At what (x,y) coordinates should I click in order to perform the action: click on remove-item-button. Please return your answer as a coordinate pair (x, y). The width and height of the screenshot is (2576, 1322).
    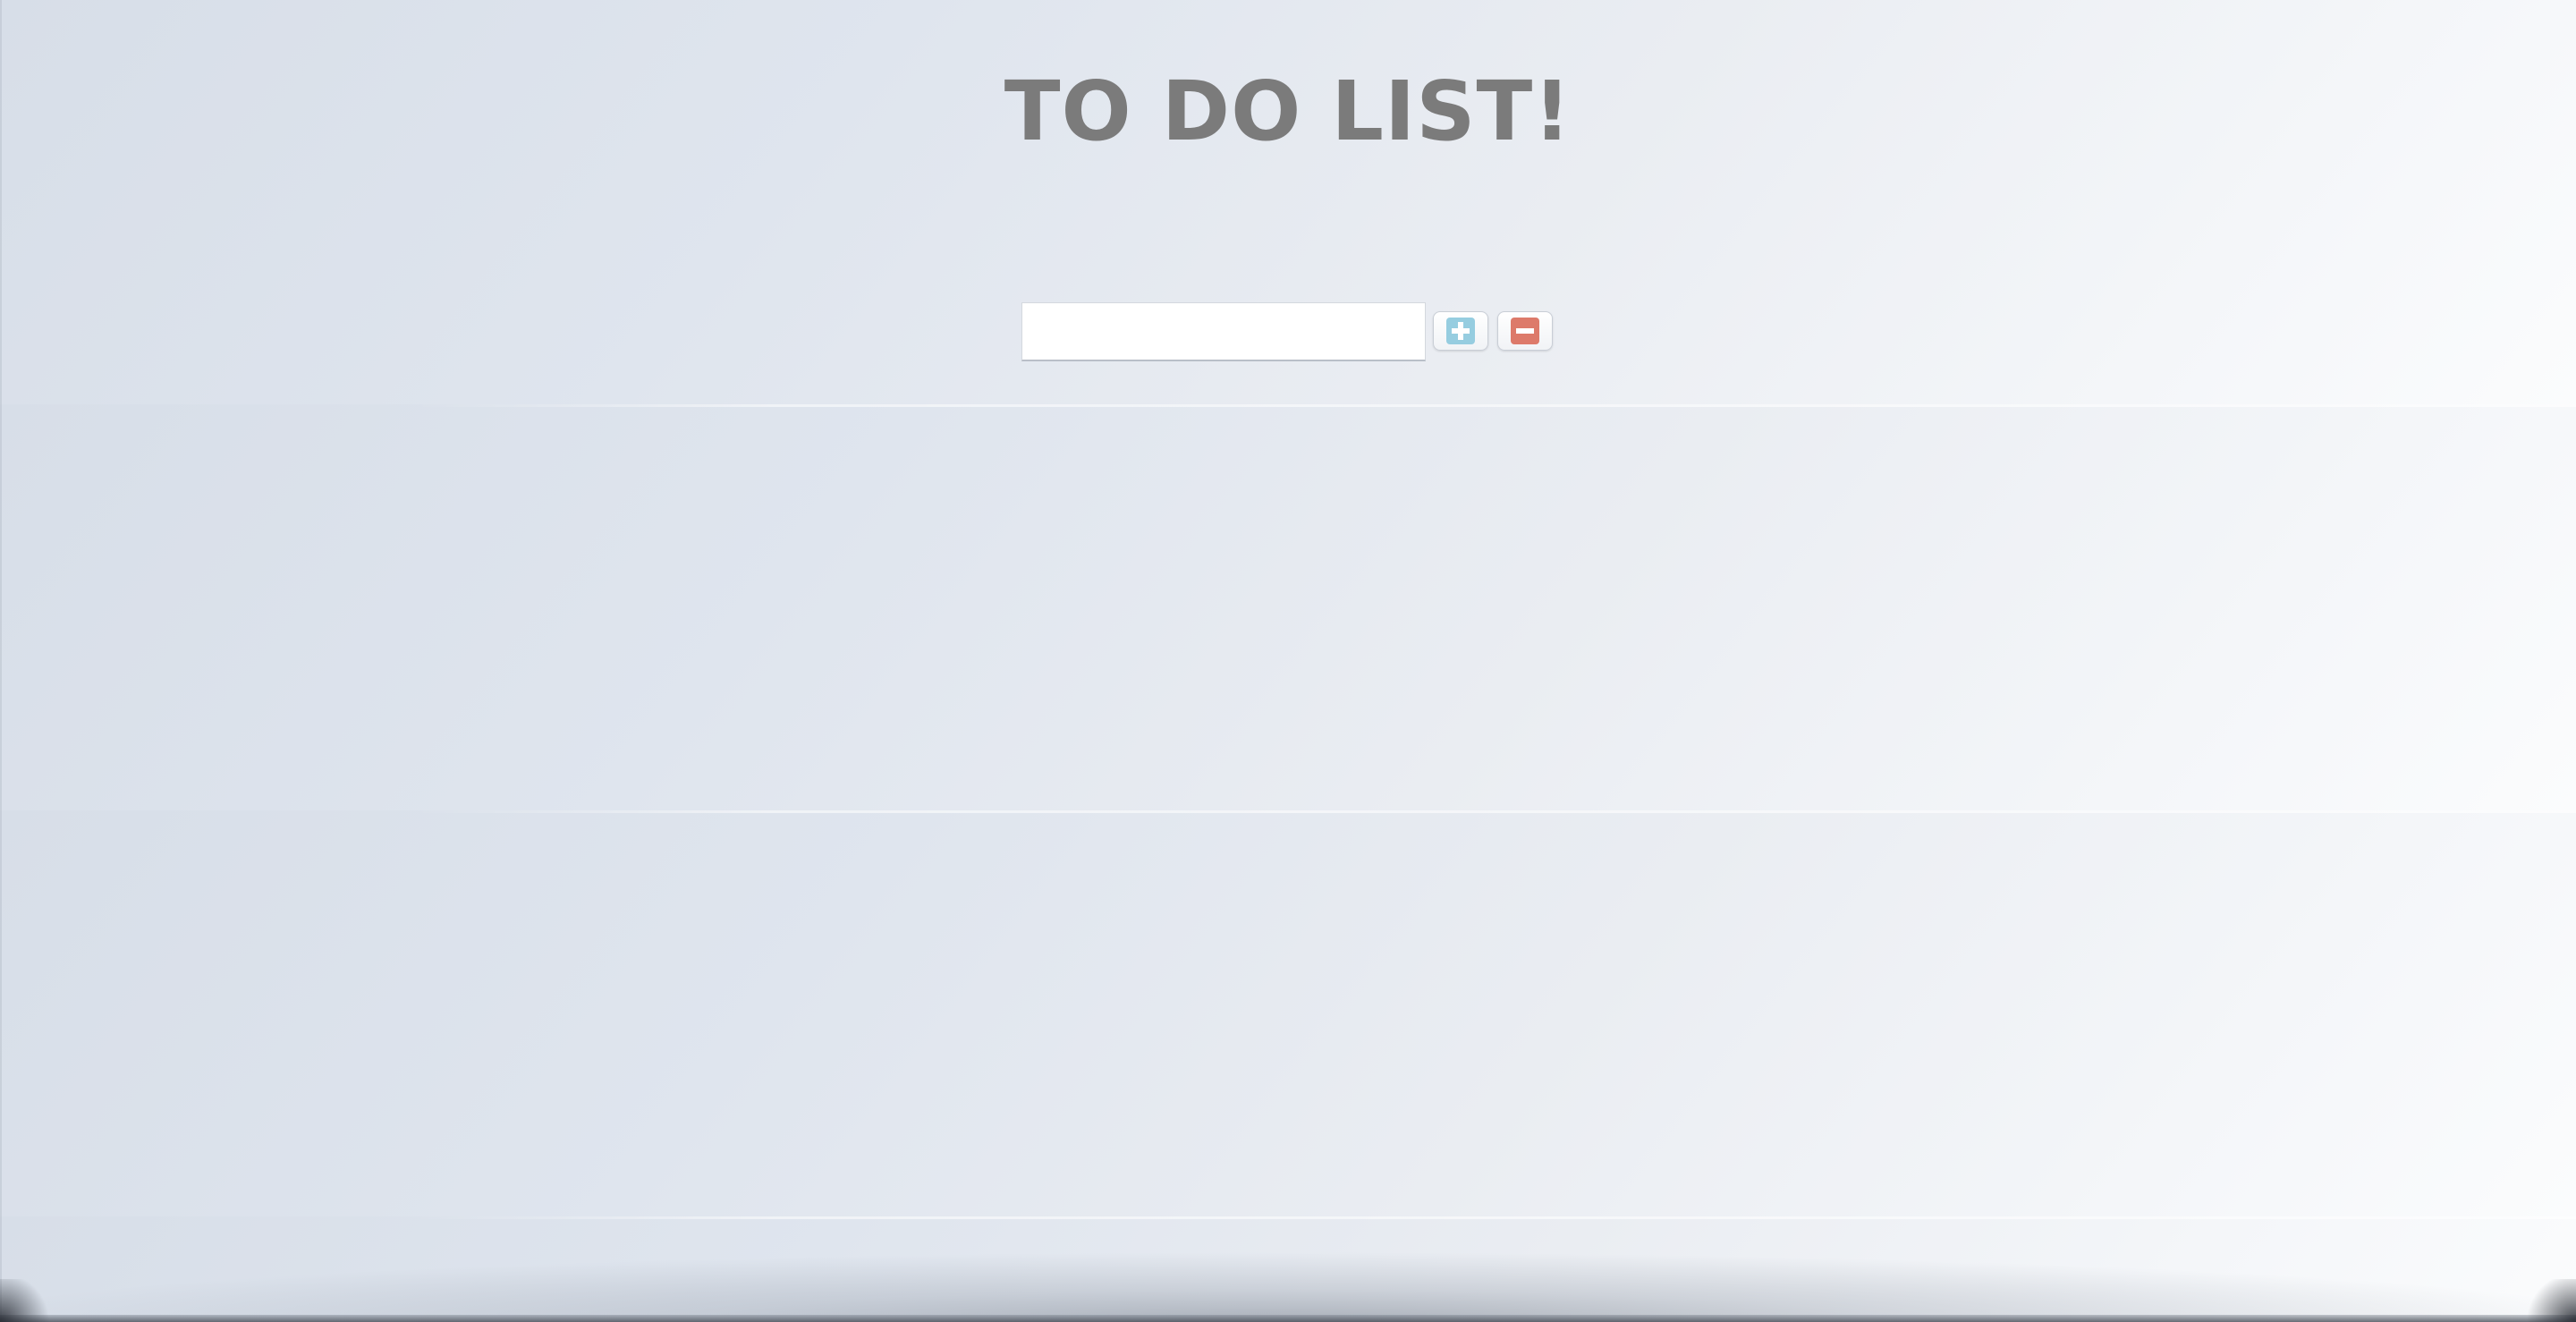
    Looking at the image, I should click on (1525, 331).